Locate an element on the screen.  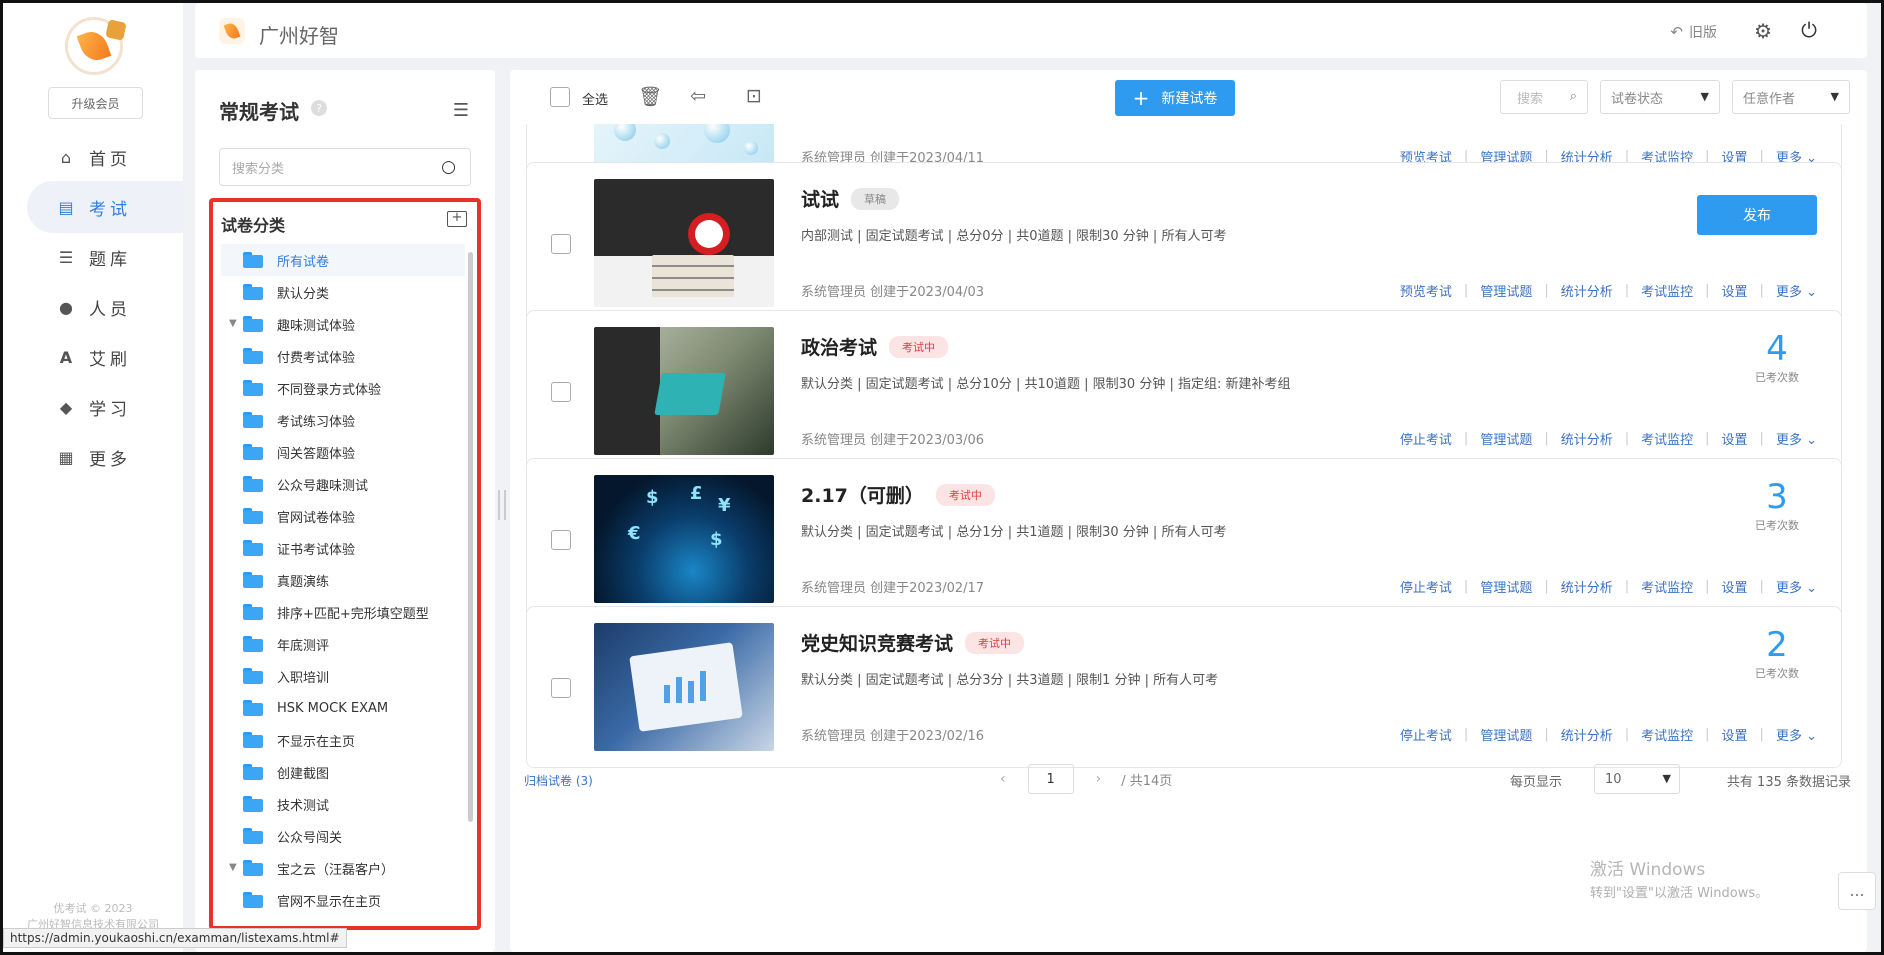
publish-button: 发布 is located at coordinates (1757, 215).